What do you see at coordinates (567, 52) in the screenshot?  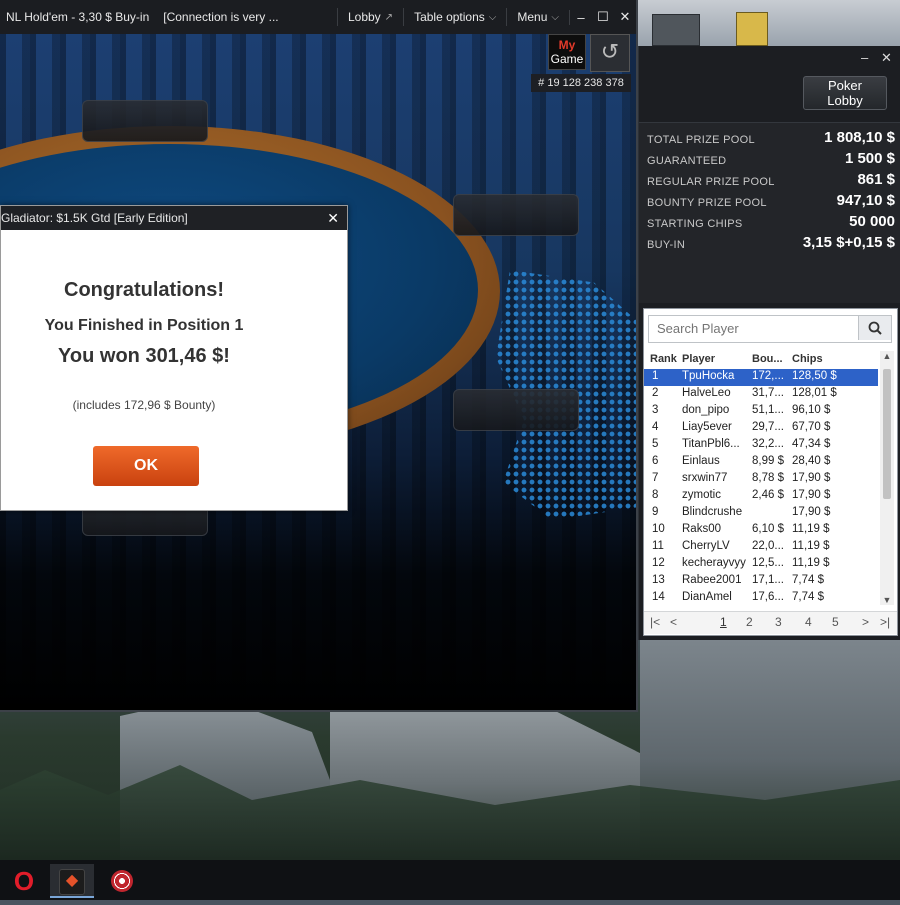 I see `my-game-button: My Game` at bounding box center [567, 52].